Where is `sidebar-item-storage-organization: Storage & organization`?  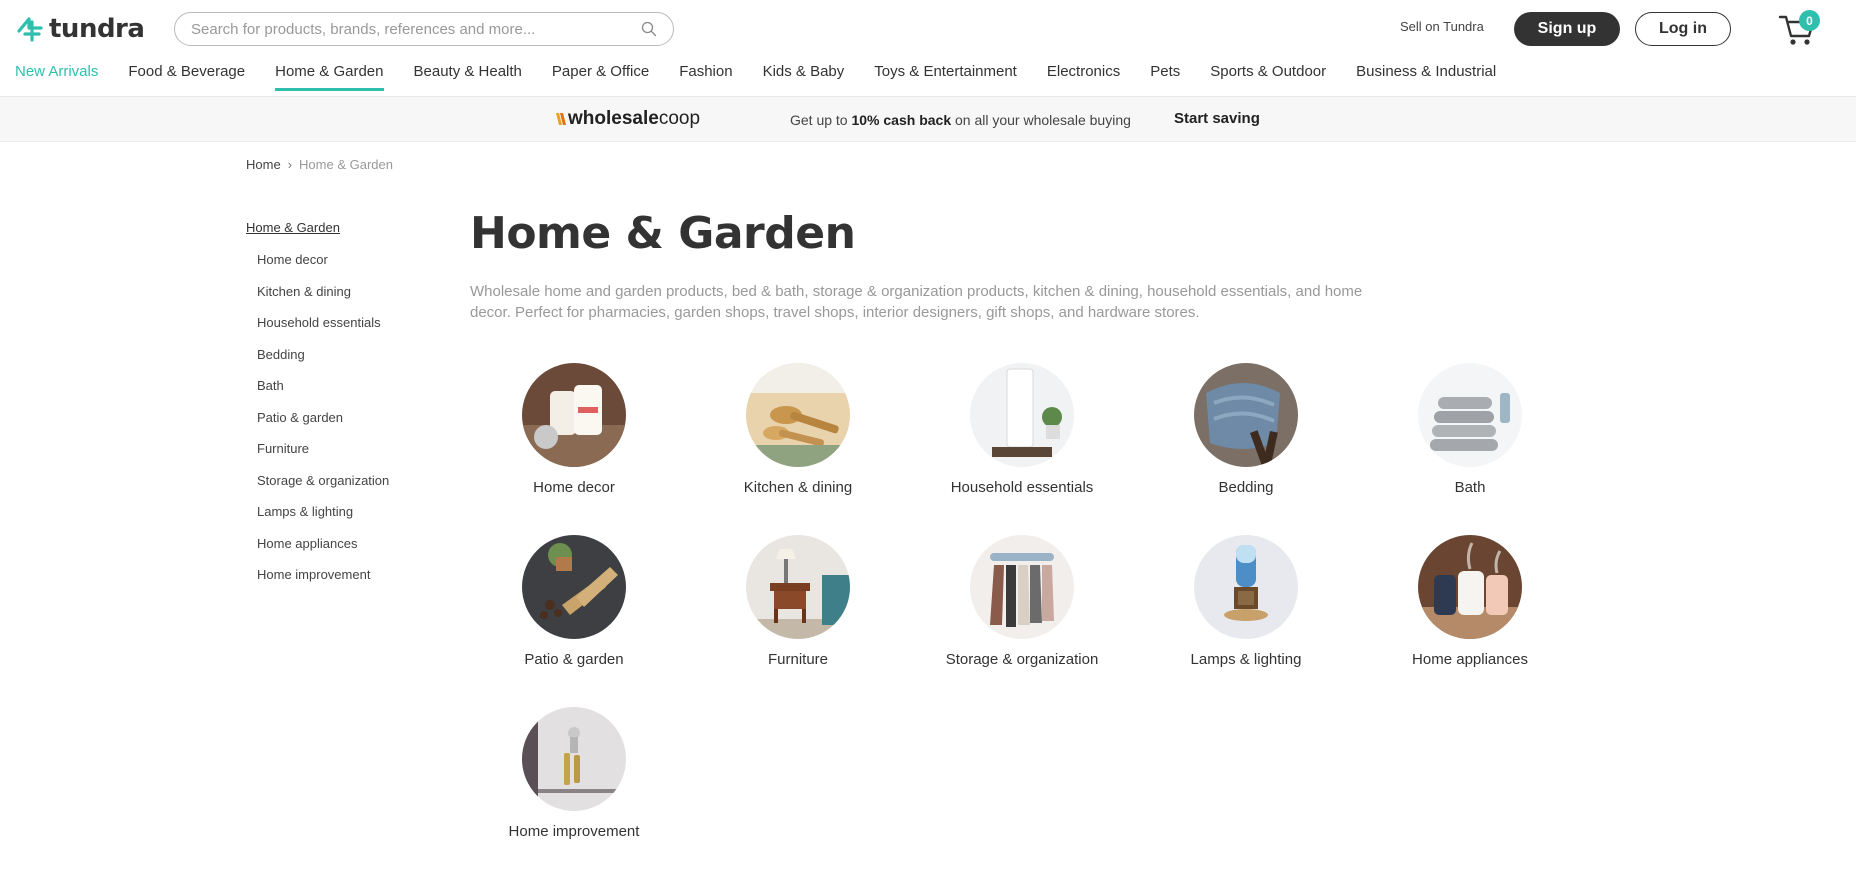
sidebar-item-storage-organization: Storage & organization is located at coordinates (317, 489).